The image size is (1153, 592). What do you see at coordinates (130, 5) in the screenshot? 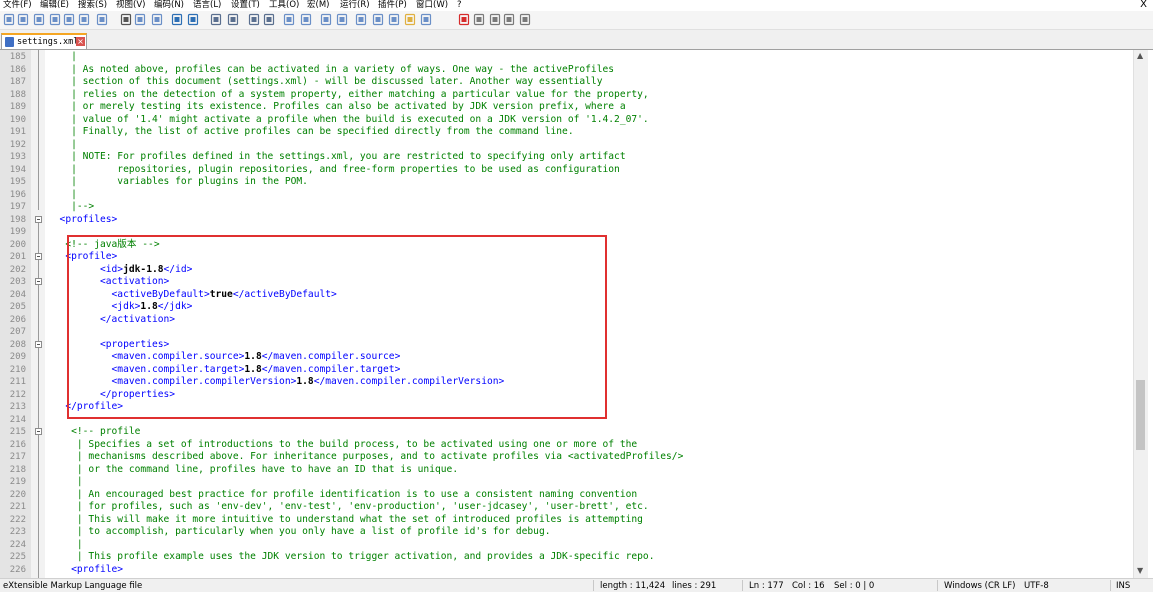
I see `menu-view: 视图(V)` at bounding box center [130, 5].